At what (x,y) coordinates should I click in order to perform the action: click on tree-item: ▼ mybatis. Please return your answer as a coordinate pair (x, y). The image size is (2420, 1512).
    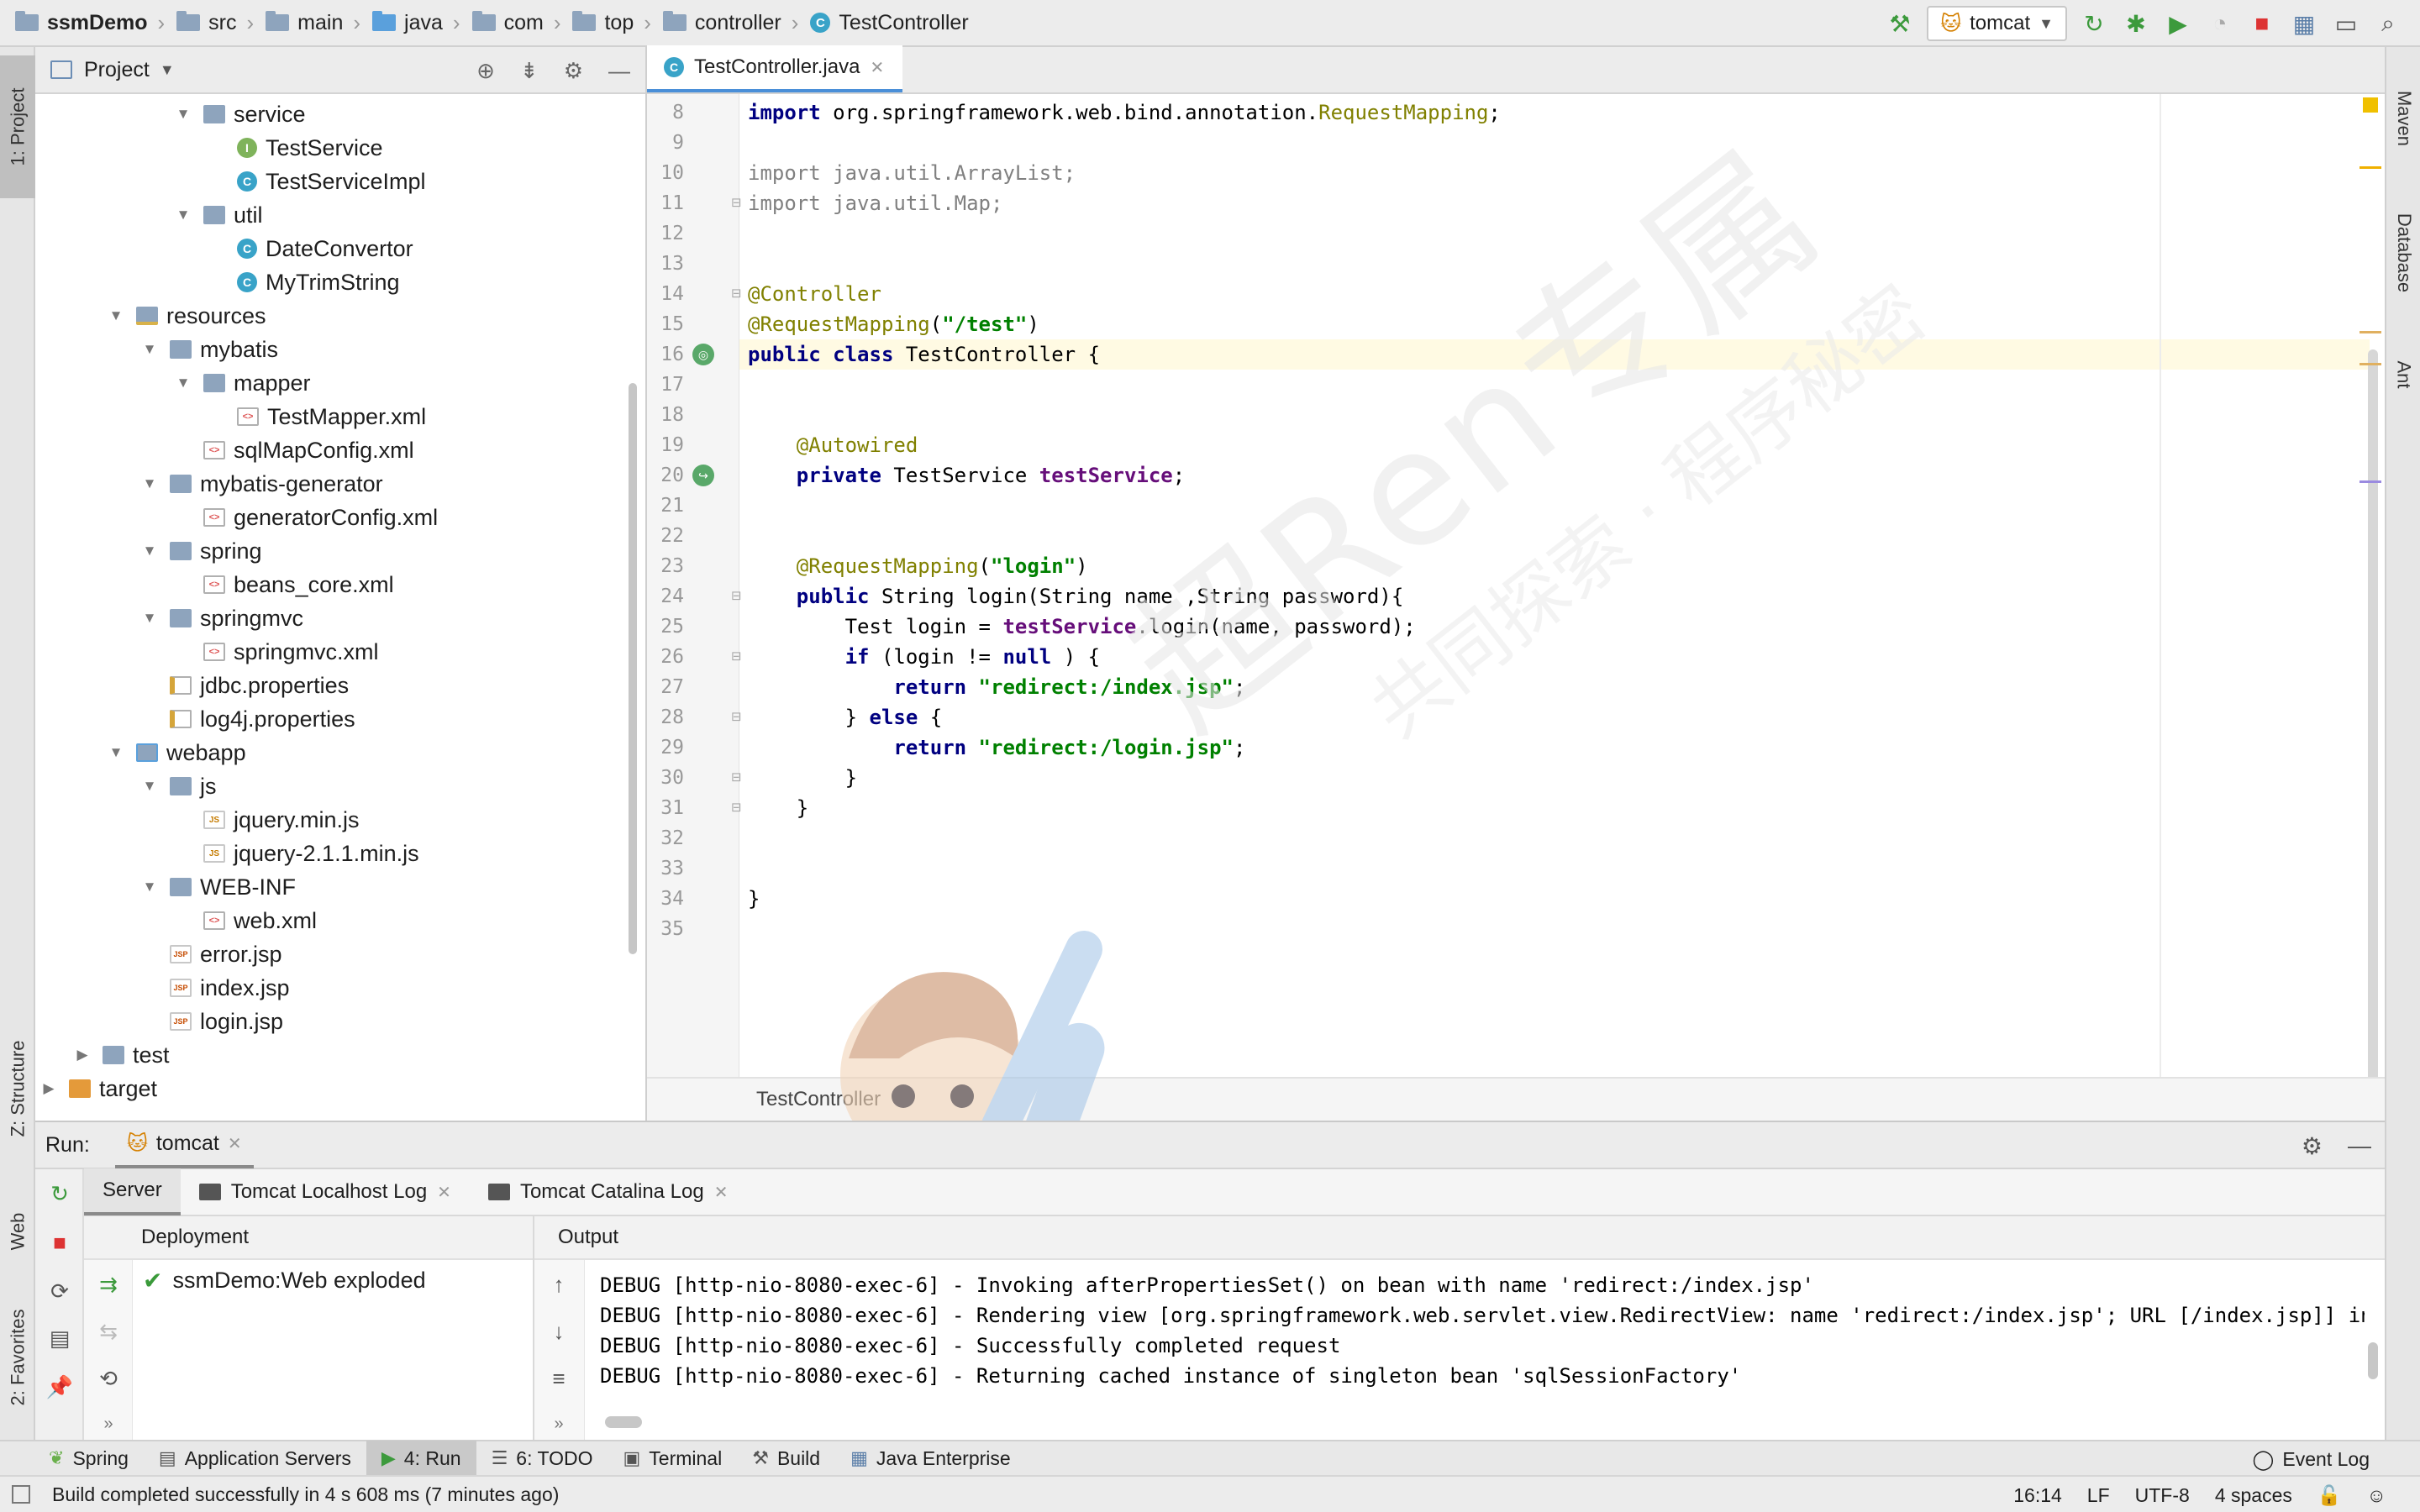
    Looking at the image, I should click on (208, 349).